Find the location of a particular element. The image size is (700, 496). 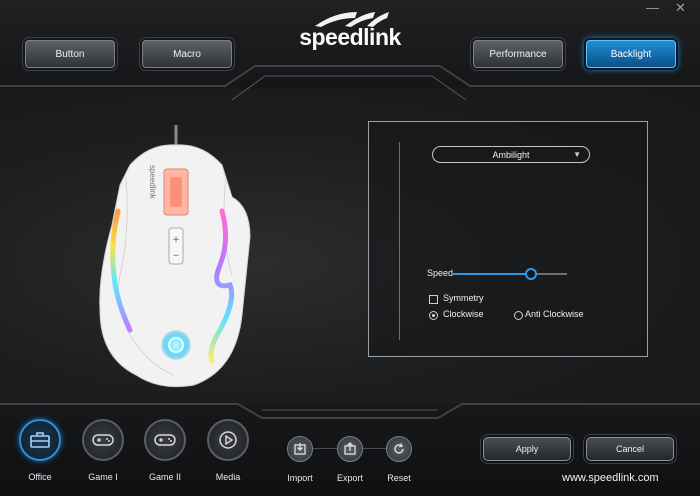

effect-select-value: Ambilight is located at coordinates (511, 154).